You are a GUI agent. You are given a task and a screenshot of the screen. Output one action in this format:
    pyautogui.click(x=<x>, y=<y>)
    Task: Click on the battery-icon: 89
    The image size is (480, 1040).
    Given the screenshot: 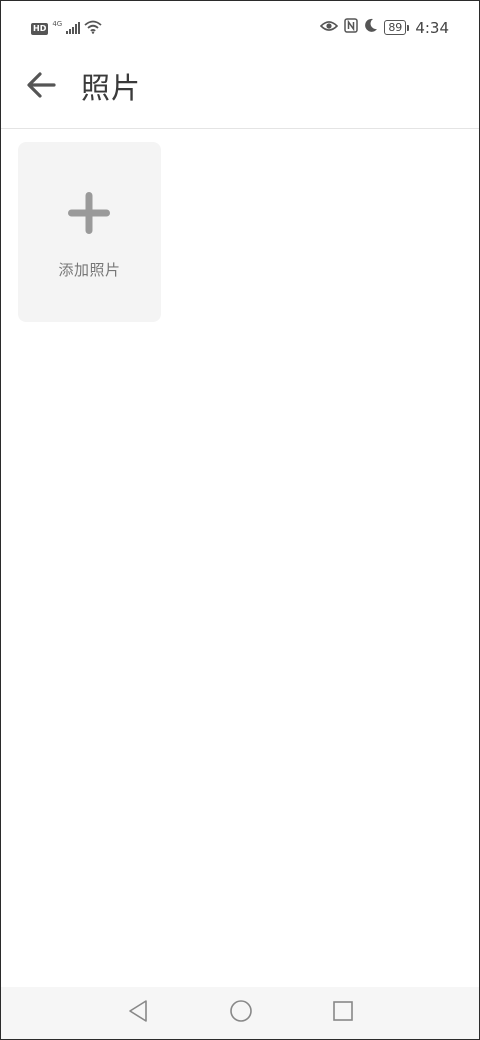 What is the action you would take?
    pyautogui.click(x=397, y=27)
    